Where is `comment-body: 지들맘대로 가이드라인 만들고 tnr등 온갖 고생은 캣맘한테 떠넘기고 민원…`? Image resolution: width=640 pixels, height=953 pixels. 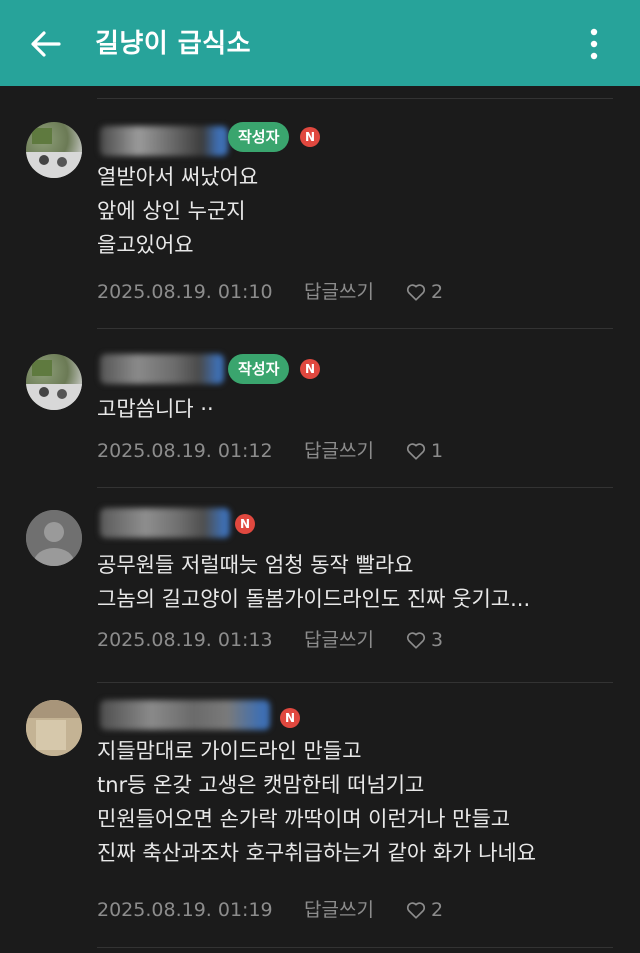
comment-body: 지들맘대로 가이드라인 만들고 tnr등 온갖 고생은 캣맘한테 떠넘기고 민원… is located at coordinates (357, 802).